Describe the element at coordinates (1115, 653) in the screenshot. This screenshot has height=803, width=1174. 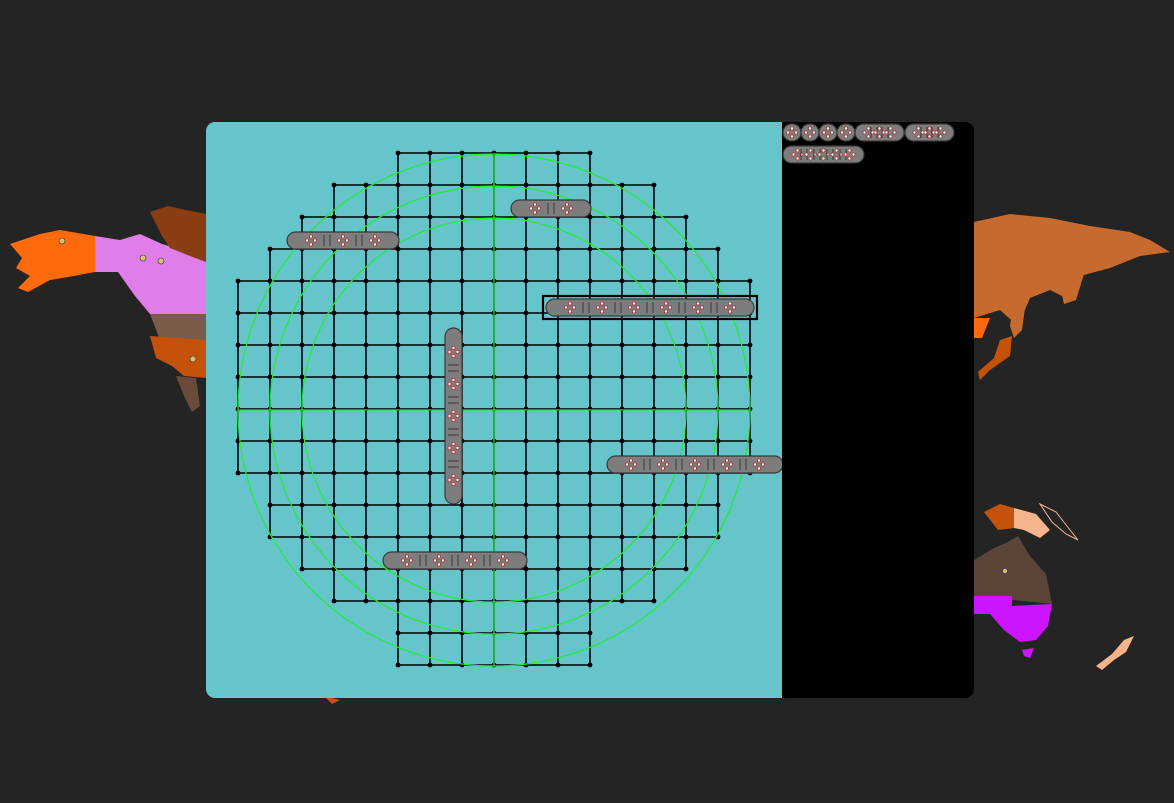
I see `map-region-new-zealand` at that location.